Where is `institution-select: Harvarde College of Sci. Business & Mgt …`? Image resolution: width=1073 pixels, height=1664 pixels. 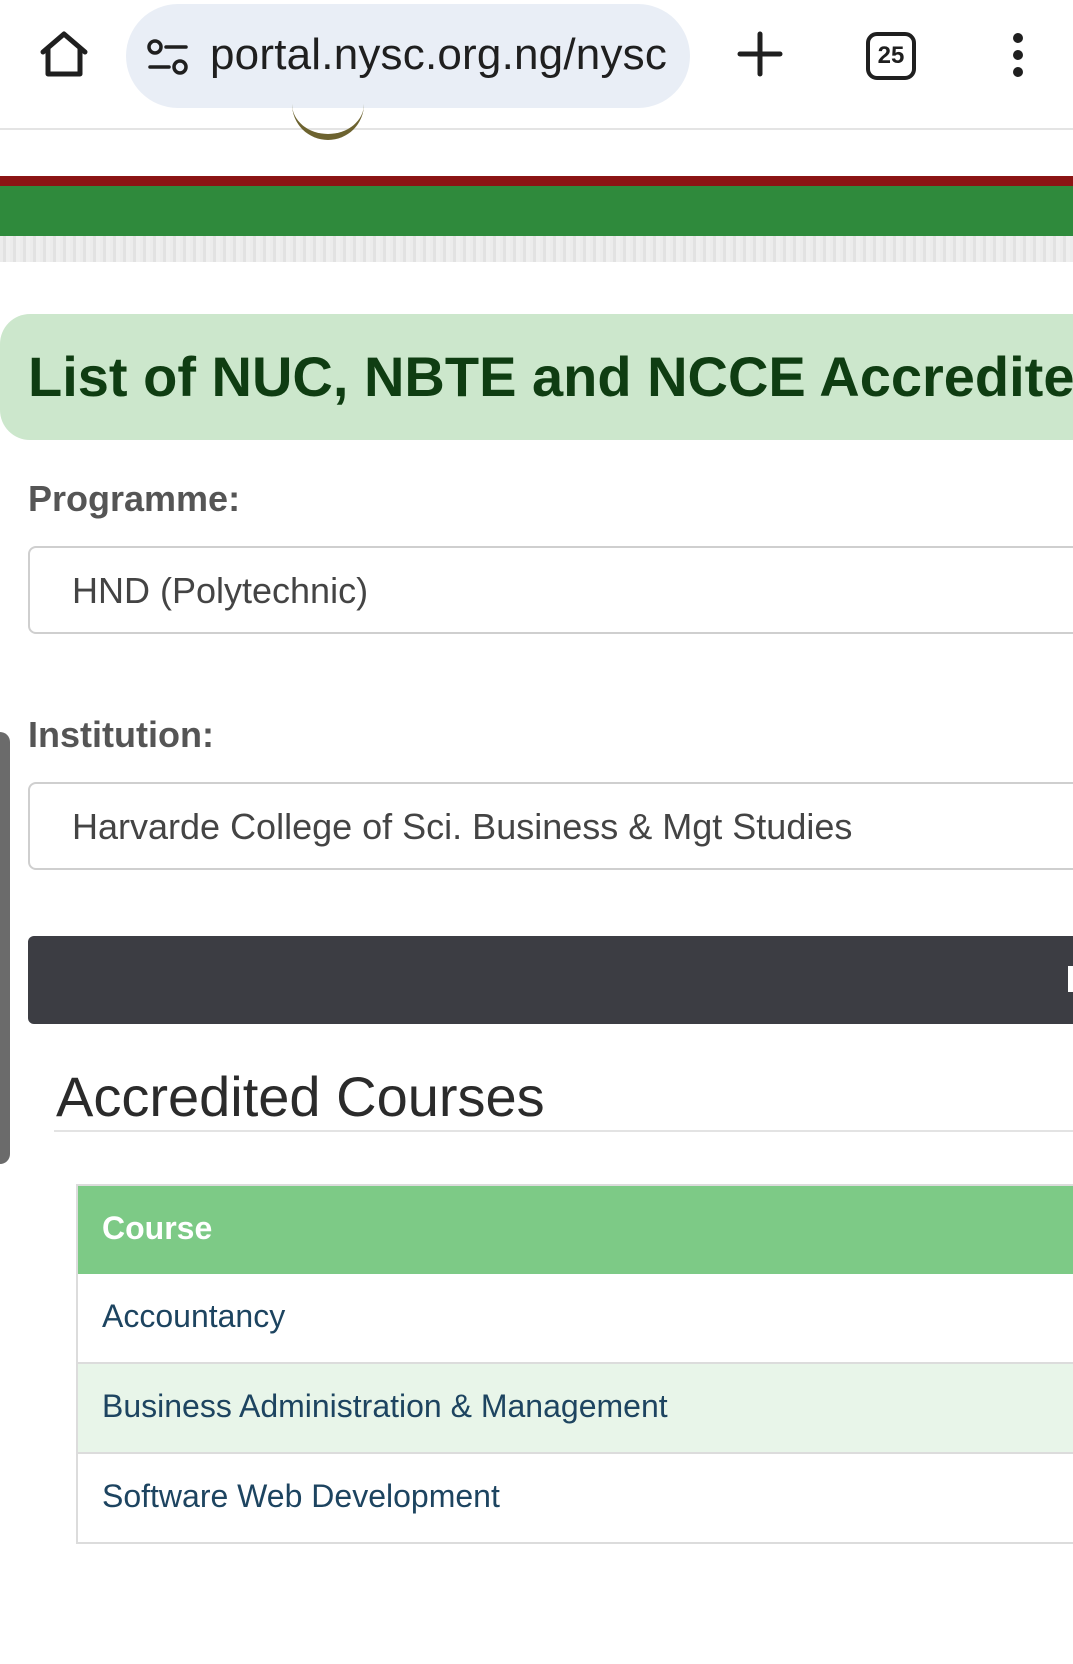 institution-select: Harvarde College of Sci. Business & Mgt … is located at coordinates (550, 826).